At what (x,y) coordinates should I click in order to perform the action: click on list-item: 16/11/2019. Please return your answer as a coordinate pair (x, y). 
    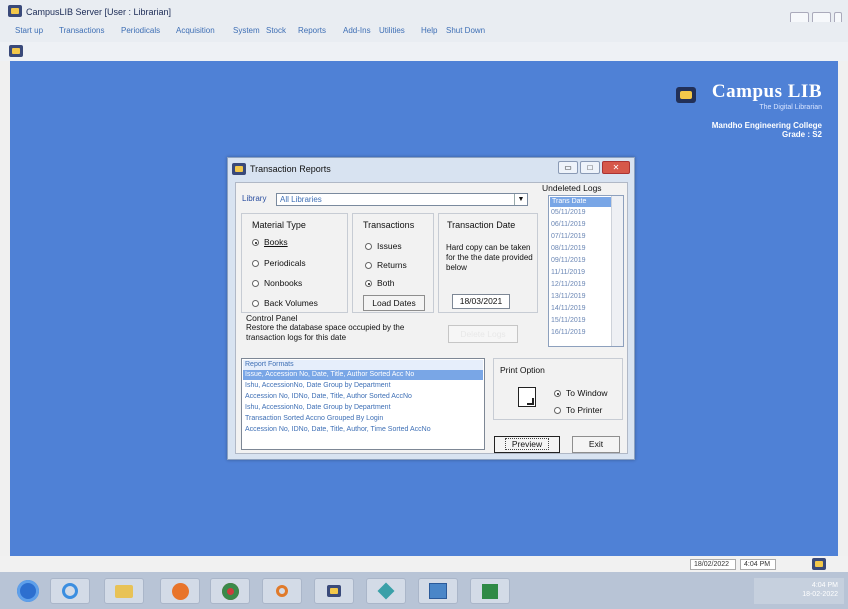
    Looking at the image, I should click on (568, 332).